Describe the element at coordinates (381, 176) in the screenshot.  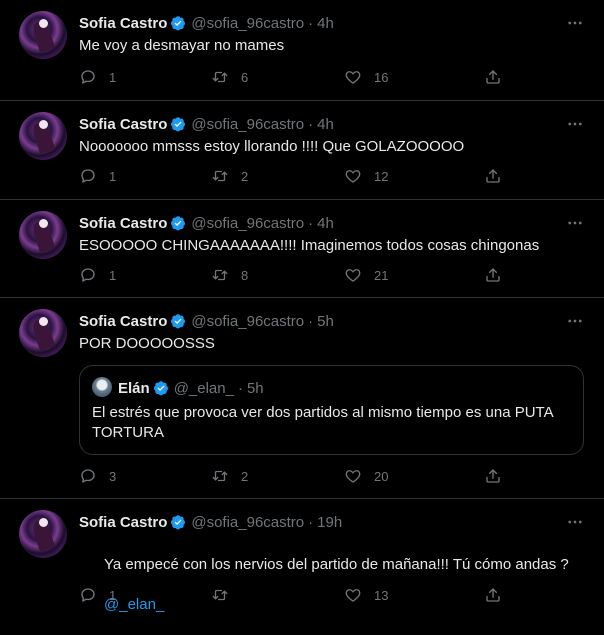
I see `like-count: 12` at that location.